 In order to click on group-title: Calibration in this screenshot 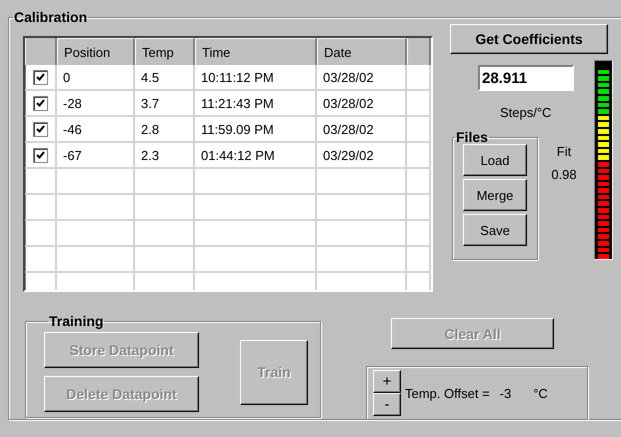, I will do `click(50, 17)`.